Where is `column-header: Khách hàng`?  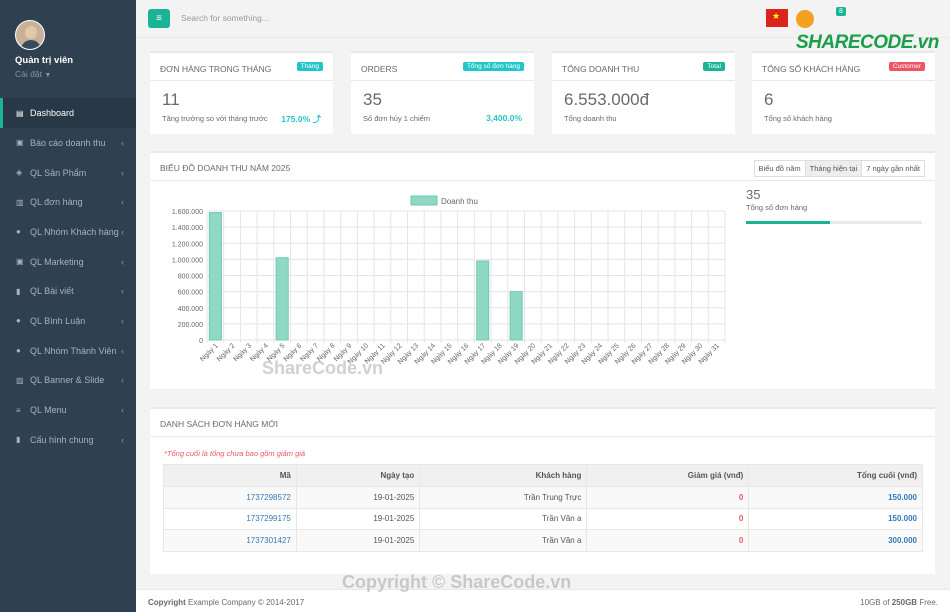 column-header: Khách hàng is located at coordinates (503, 475).